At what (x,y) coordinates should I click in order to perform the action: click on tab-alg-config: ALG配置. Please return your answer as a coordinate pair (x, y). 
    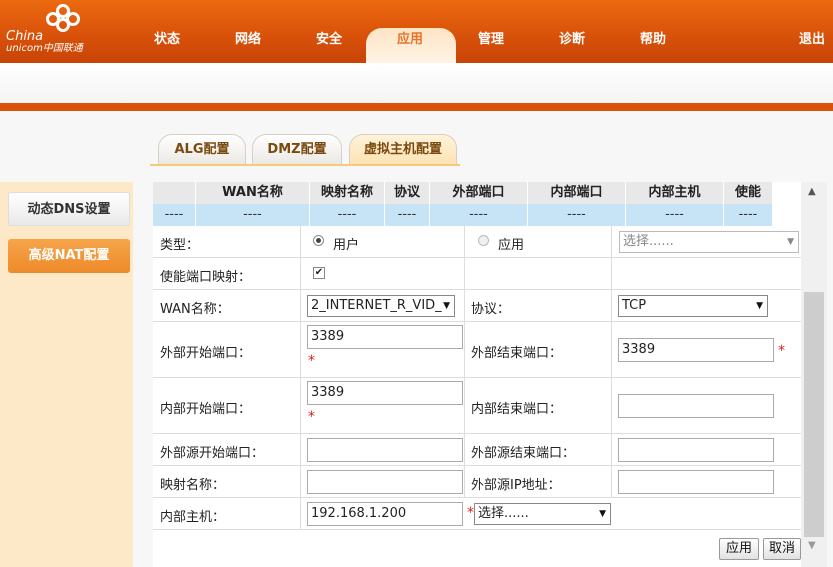
    Looking at the image, I should click on (202, 149).